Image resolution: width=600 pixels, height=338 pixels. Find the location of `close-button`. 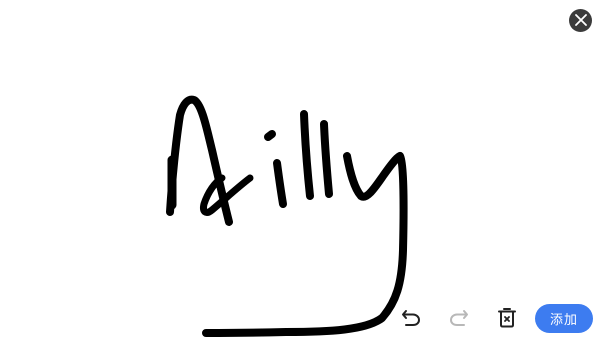

close-button is located at coordinates (580, 20).